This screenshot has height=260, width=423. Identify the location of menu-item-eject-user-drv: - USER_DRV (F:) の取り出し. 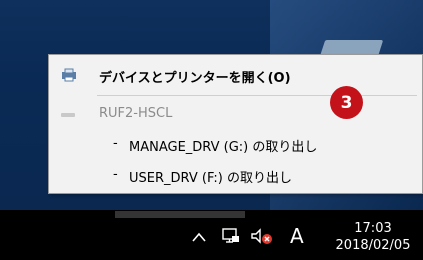
(235, 175).